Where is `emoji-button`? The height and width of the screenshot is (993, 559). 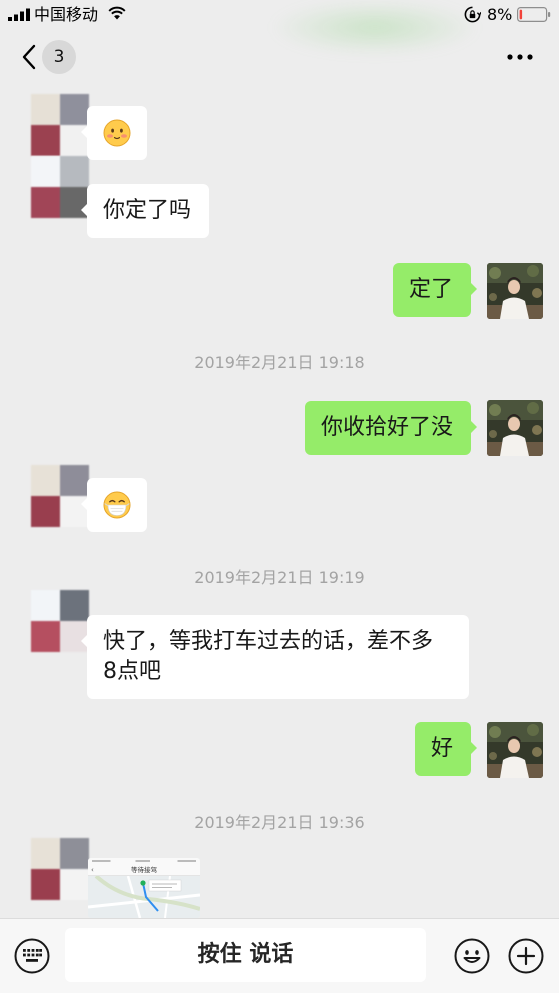 emoji-button is located at coordinates (472, 956).